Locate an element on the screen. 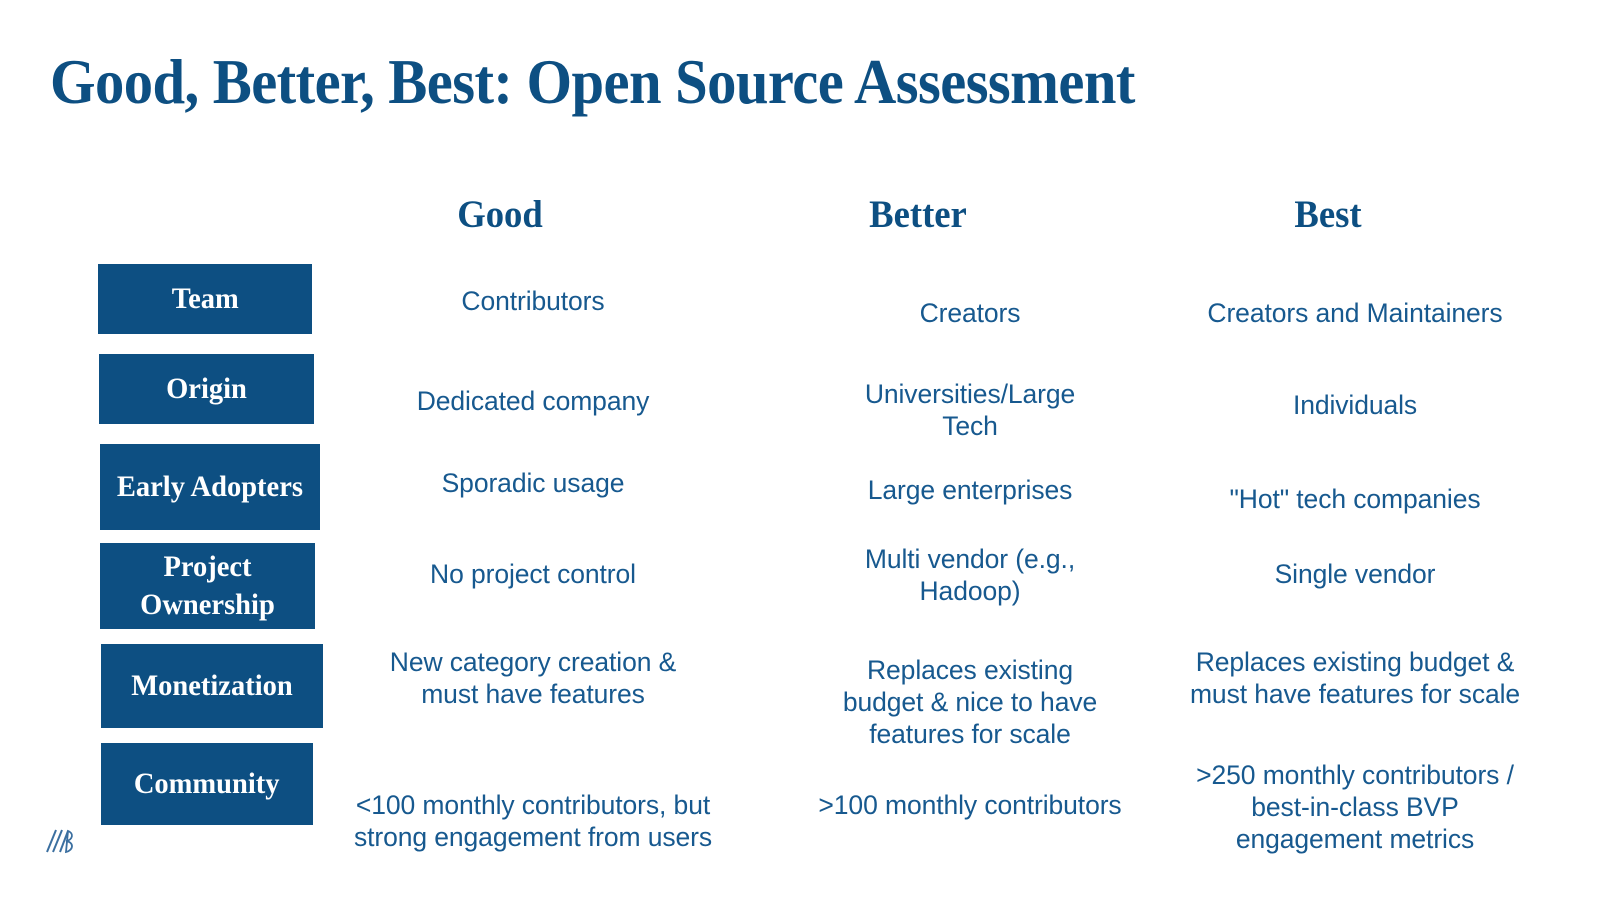 Image resolution: width=1600 pixels, height=900 pixels. column-header-best: Best is located at coordinates (1328, 214).